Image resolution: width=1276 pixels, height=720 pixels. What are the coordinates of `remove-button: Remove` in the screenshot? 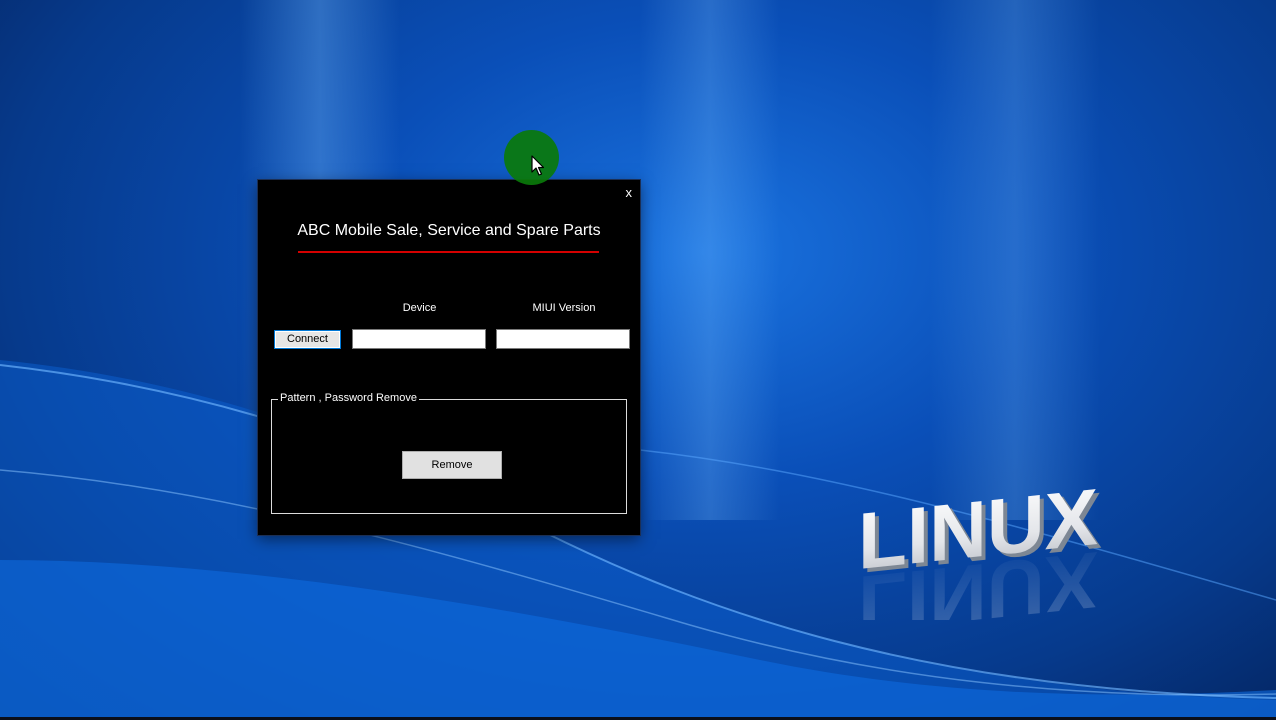 It's located at (452, 465).